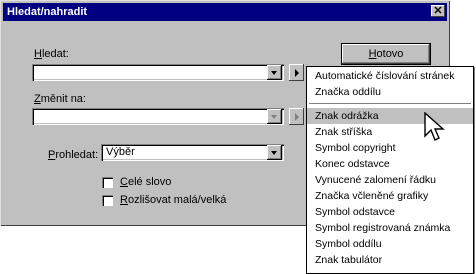 This screenshot has width=476, height=274. I want to click on menu-item-bullet-character: Znak odrážka, so click(390, 116).